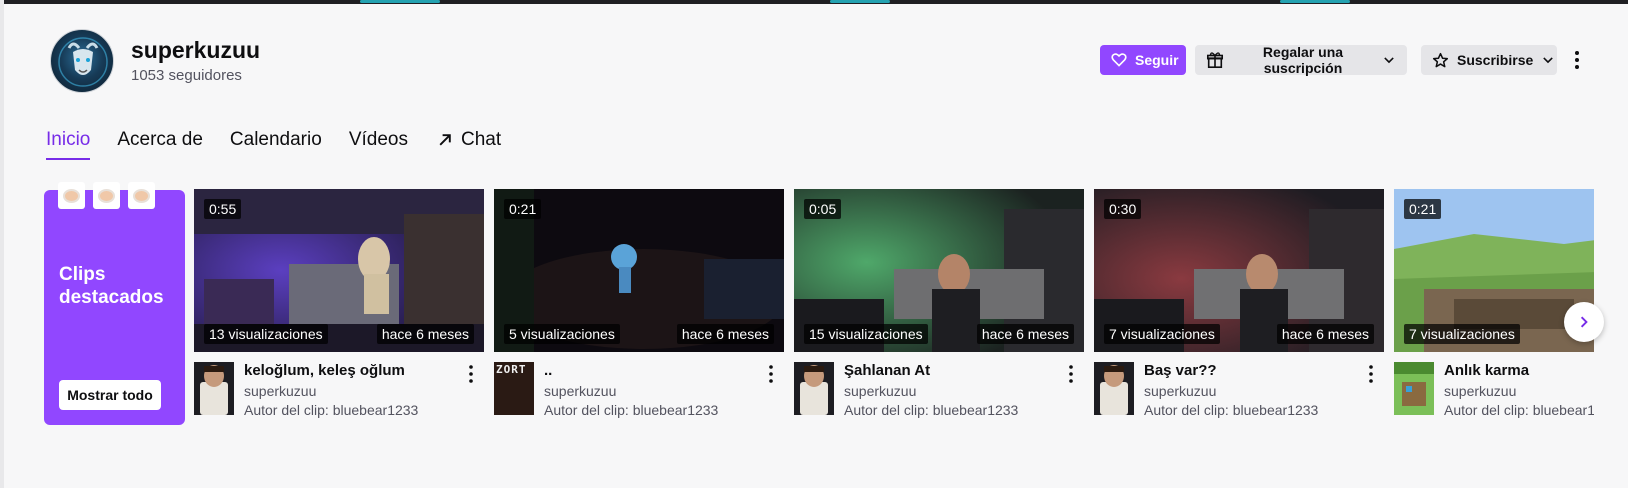  I want to click on clip-game-thumbnail: ZORT, so click(514, 388).